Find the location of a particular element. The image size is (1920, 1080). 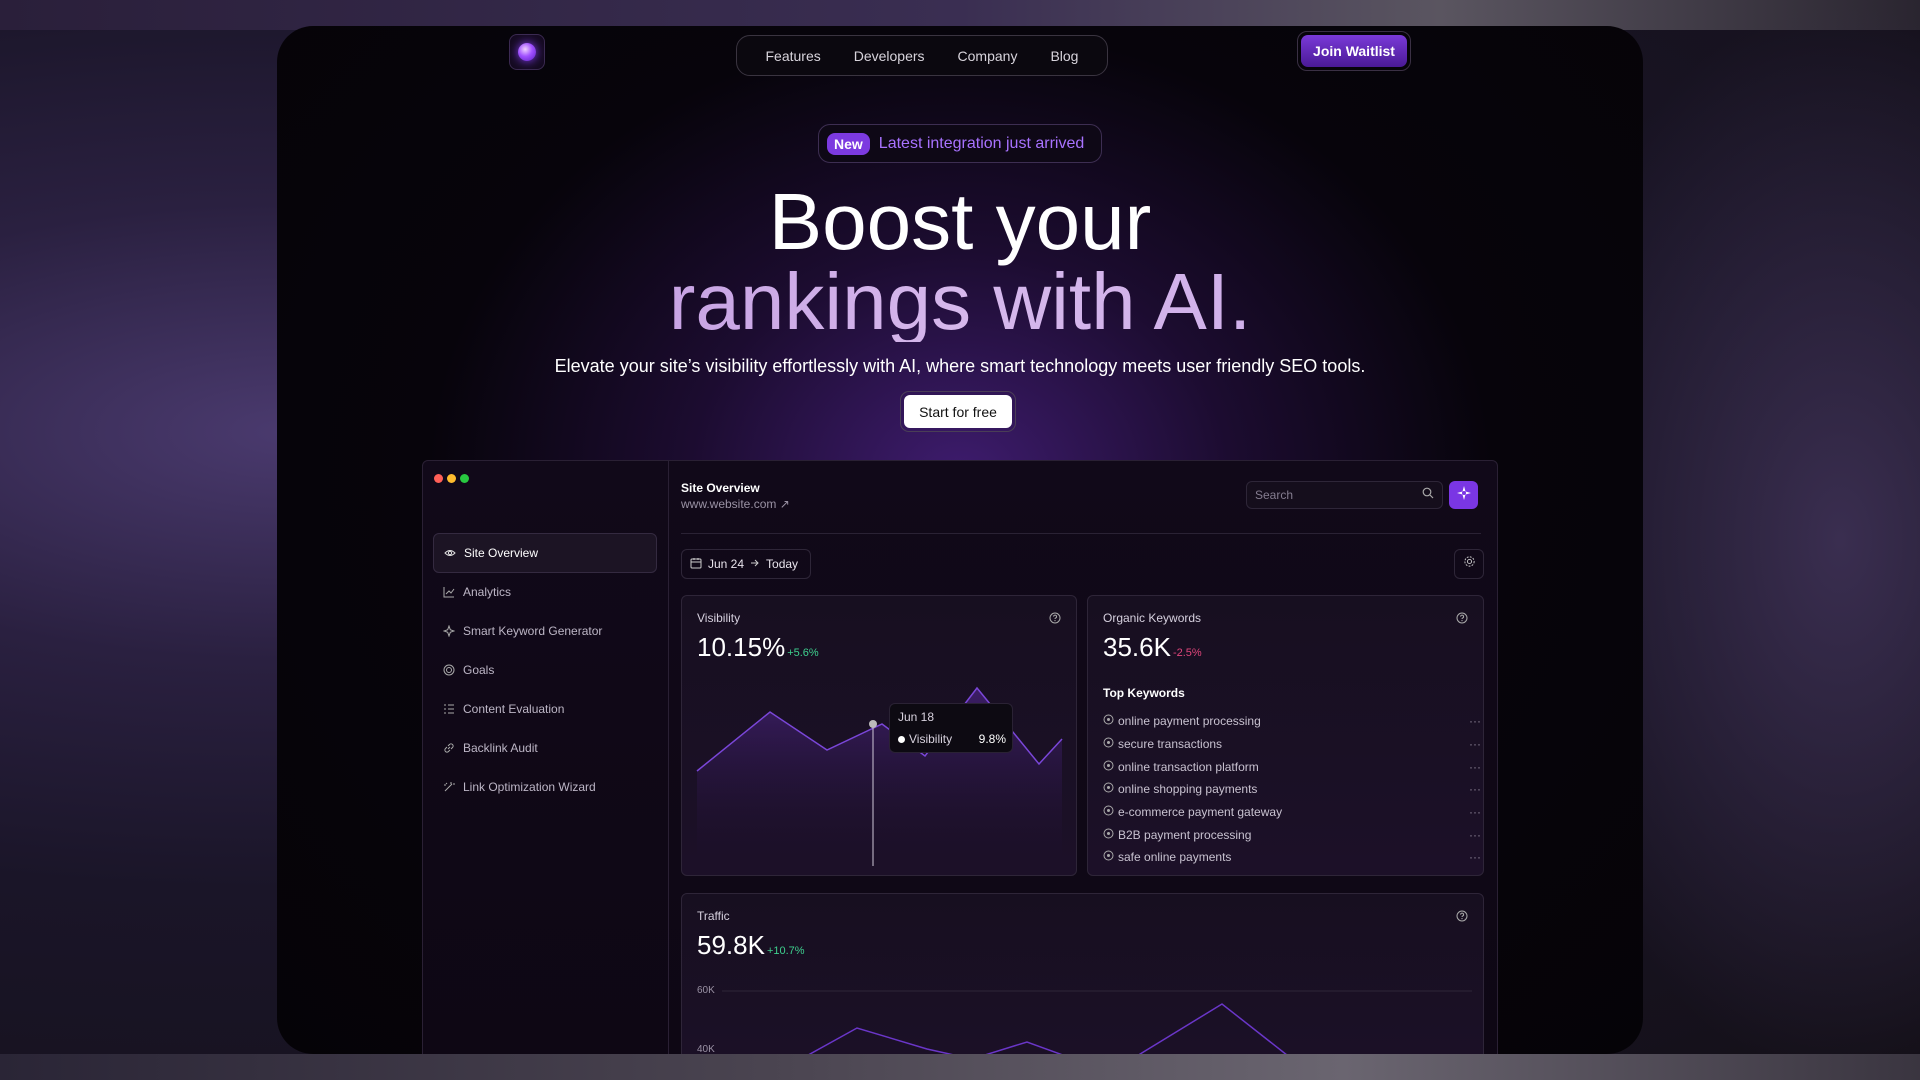

chart-tooltip: Jun 18 Visibility 9.8% is located at coordinates (951, 728).